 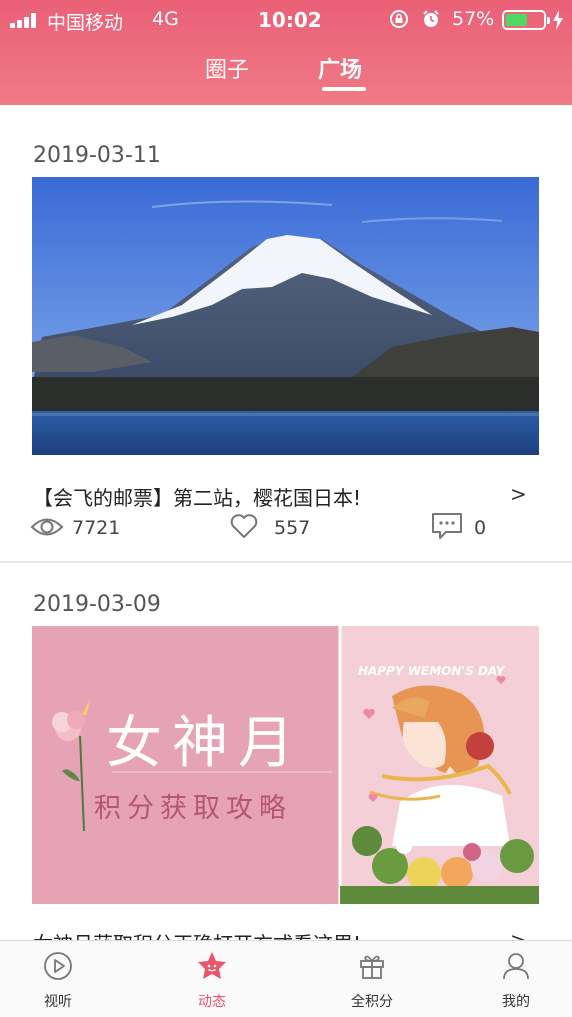 What do you see at coordinates (97, 155) in the screenshot?
I see `post-date: 2019-03-11` at bounding box center [97, 155].